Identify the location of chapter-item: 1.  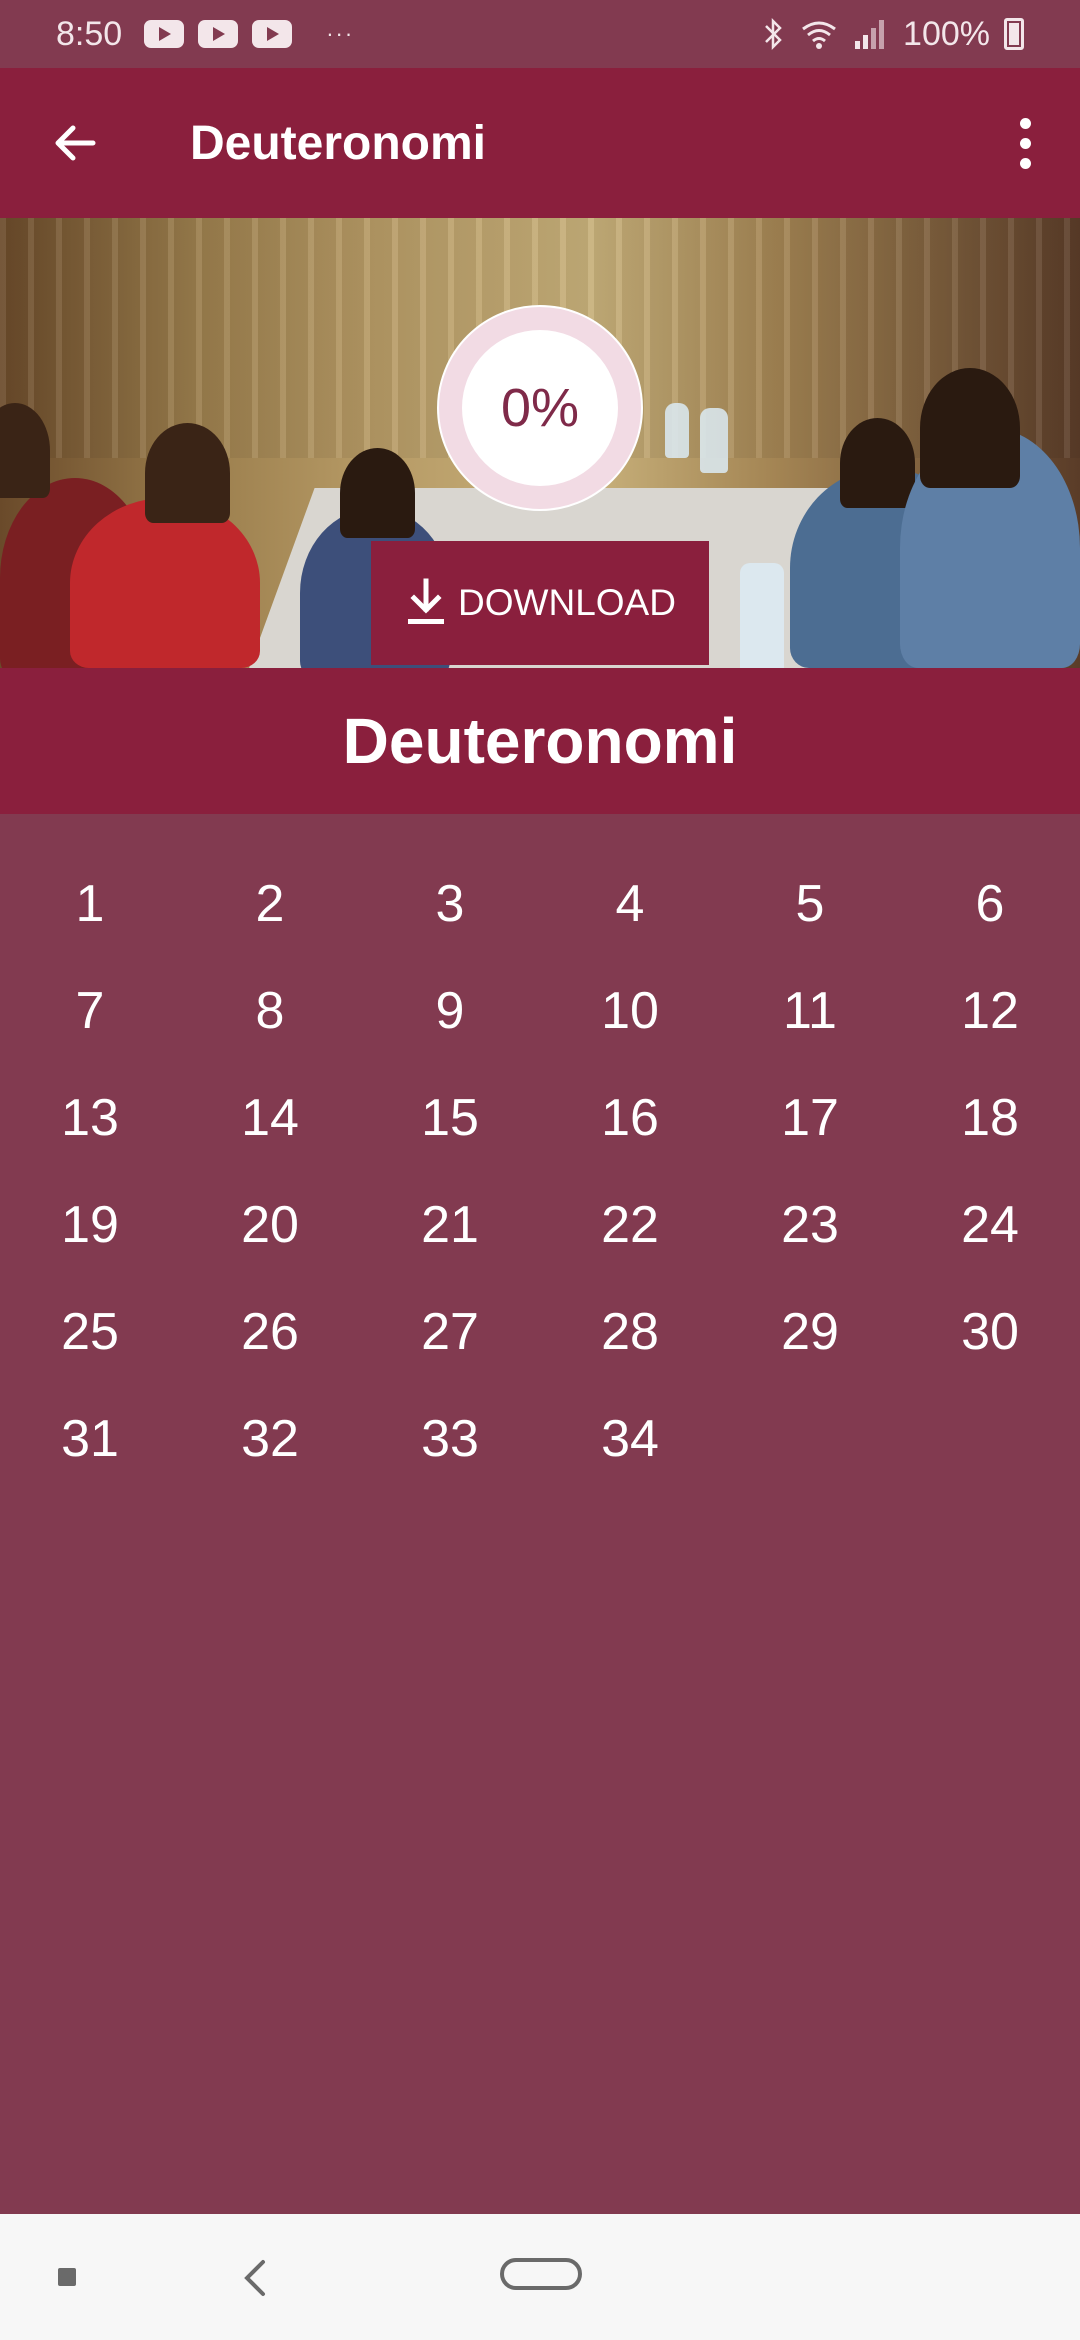
(90, 903).